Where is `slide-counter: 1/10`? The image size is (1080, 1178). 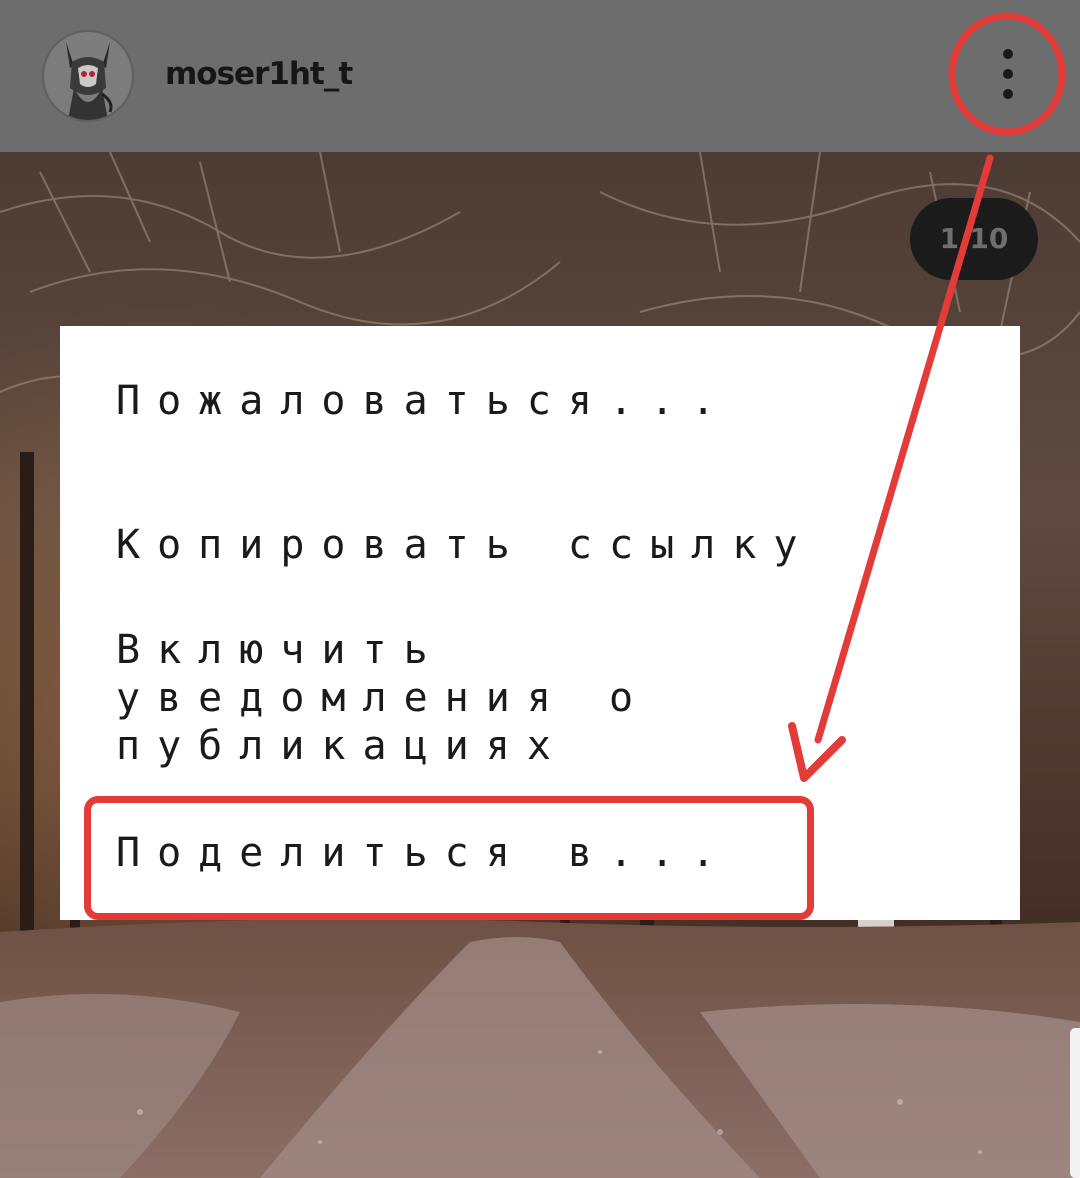
slide-counter: 1/10 is located at coordinates (974, 239).